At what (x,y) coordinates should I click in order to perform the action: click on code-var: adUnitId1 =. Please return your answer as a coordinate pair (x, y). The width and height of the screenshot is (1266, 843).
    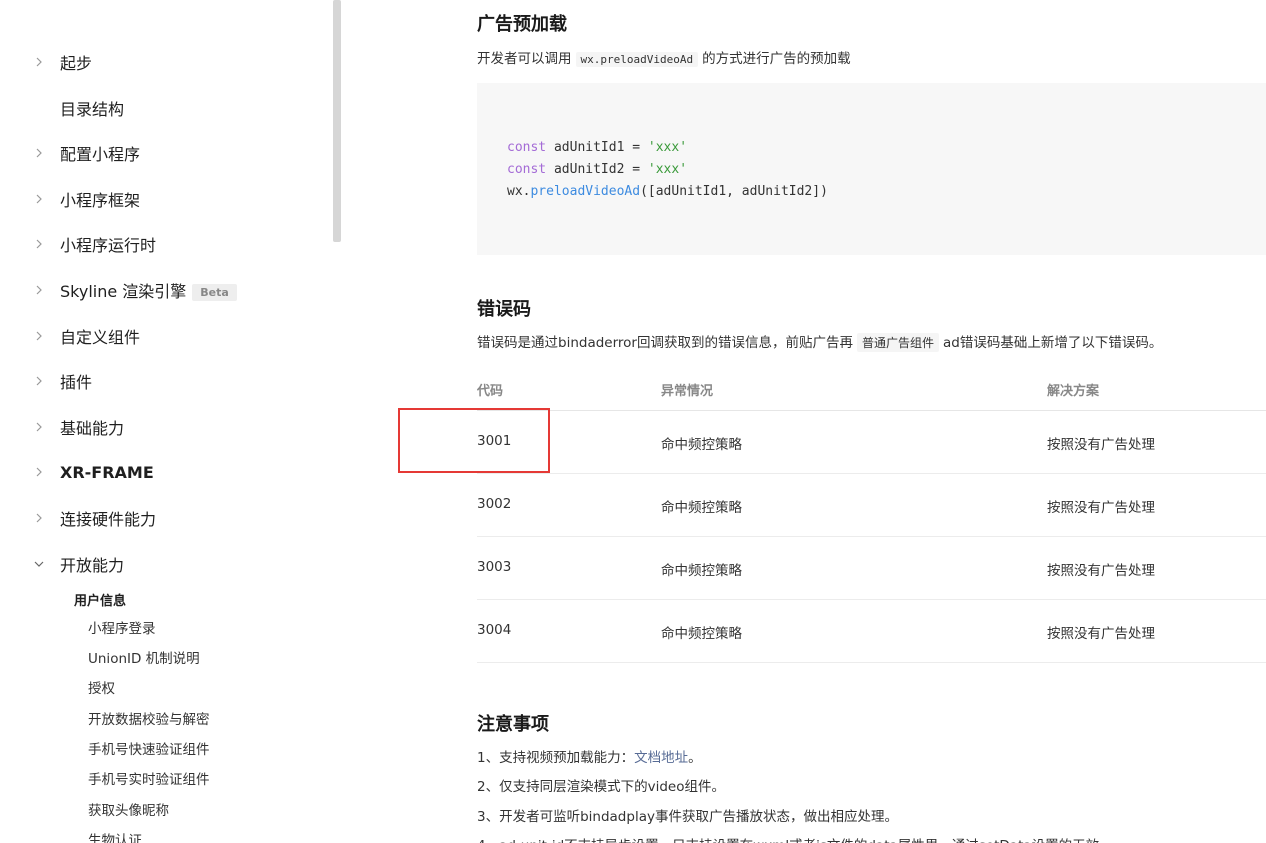
    Looking at the image, I should click on (597, 147).